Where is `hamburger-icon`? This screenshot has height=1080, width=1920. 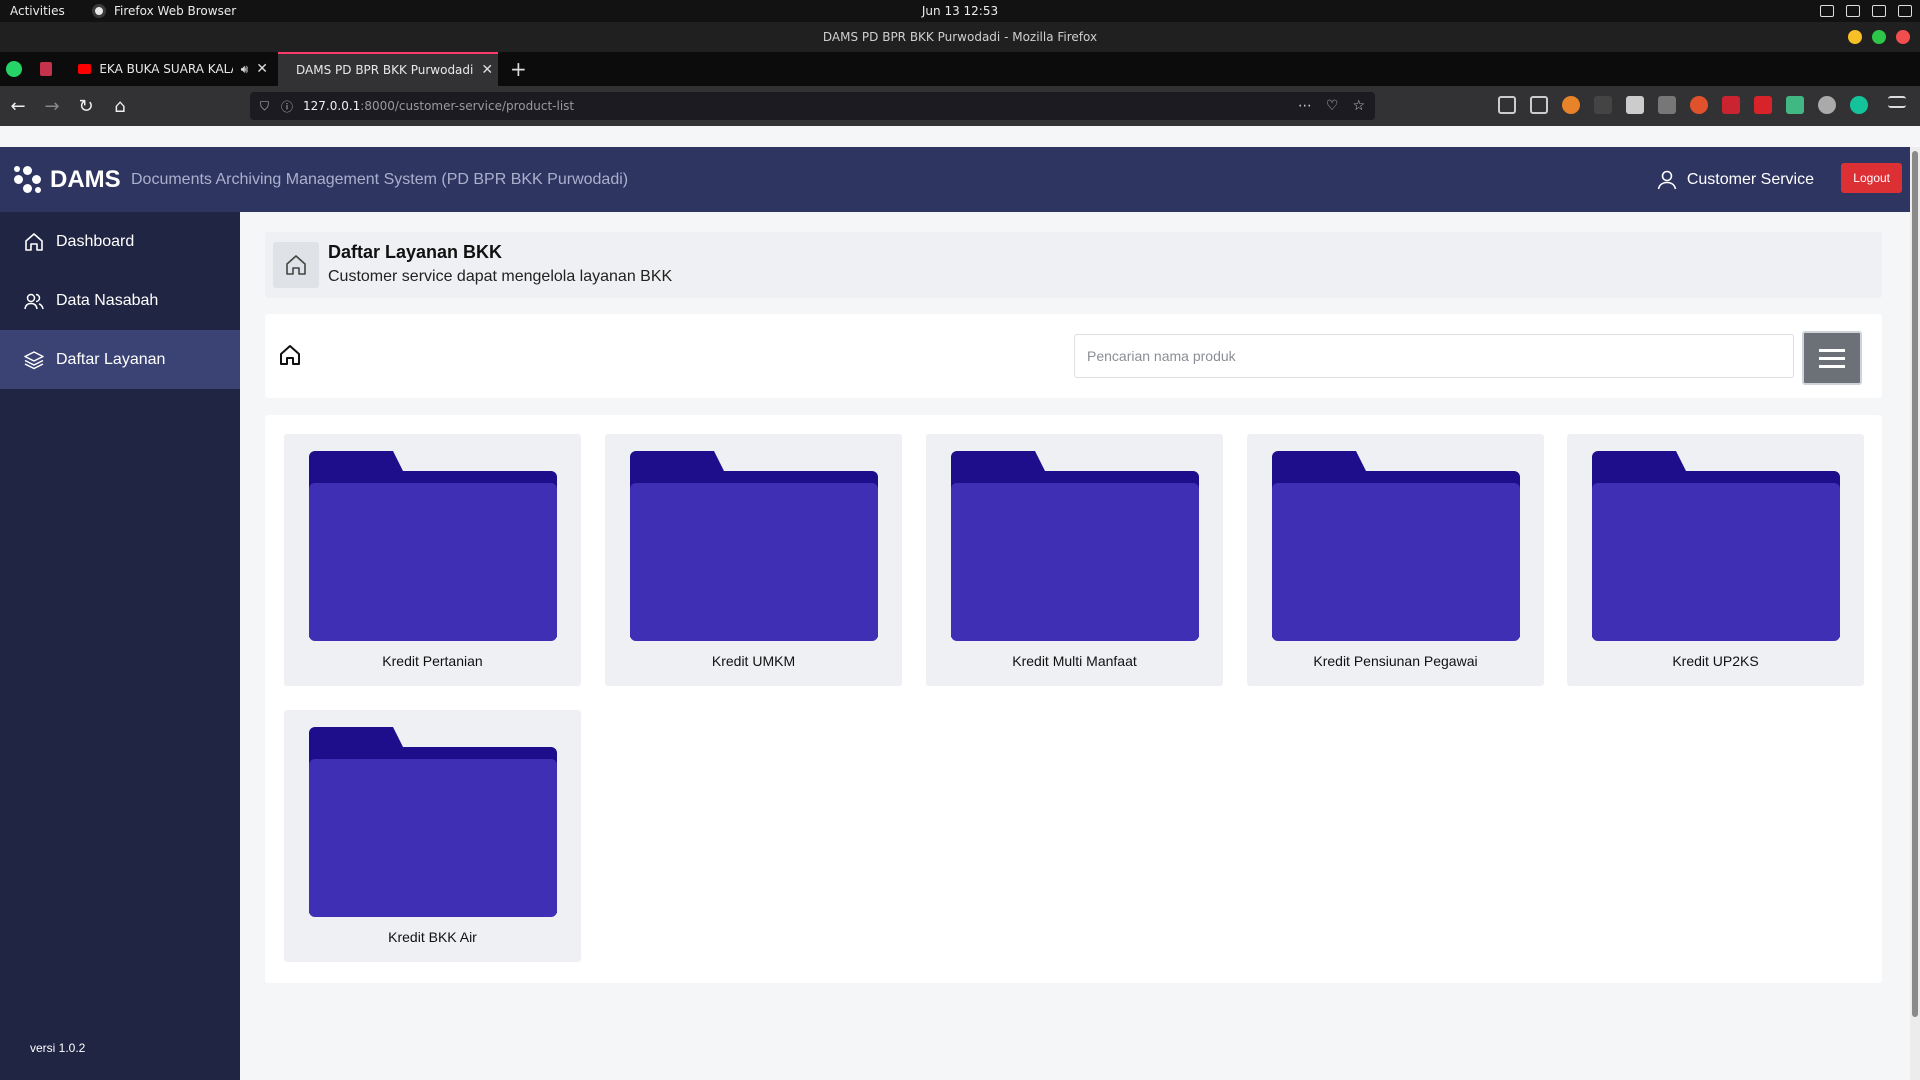 hamburger-icon is located at coordinates (1832, 350).